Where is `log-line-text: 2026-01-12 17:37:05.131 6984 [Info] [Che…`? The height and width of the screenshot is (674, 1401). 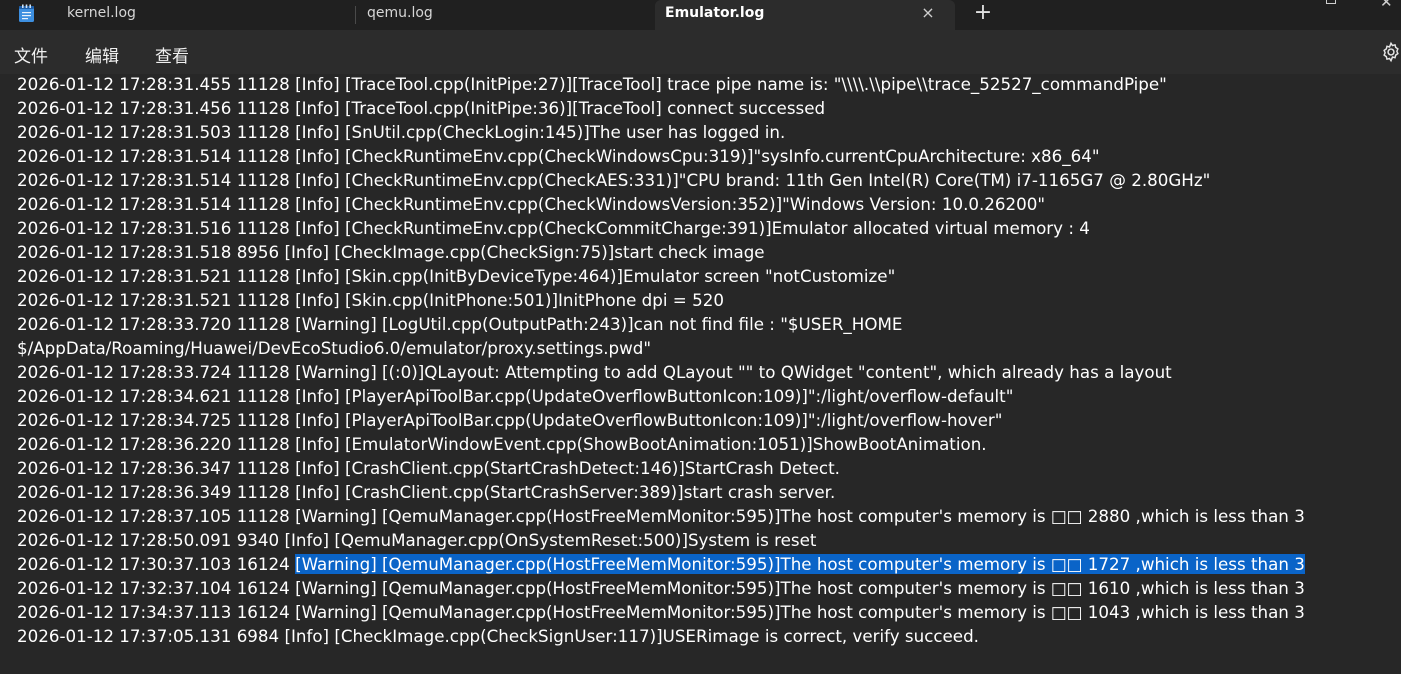 log-line-text: 2026-01-12 17:37:05.131 6984 [Info] [Che… is located at coordinates (498, 636).